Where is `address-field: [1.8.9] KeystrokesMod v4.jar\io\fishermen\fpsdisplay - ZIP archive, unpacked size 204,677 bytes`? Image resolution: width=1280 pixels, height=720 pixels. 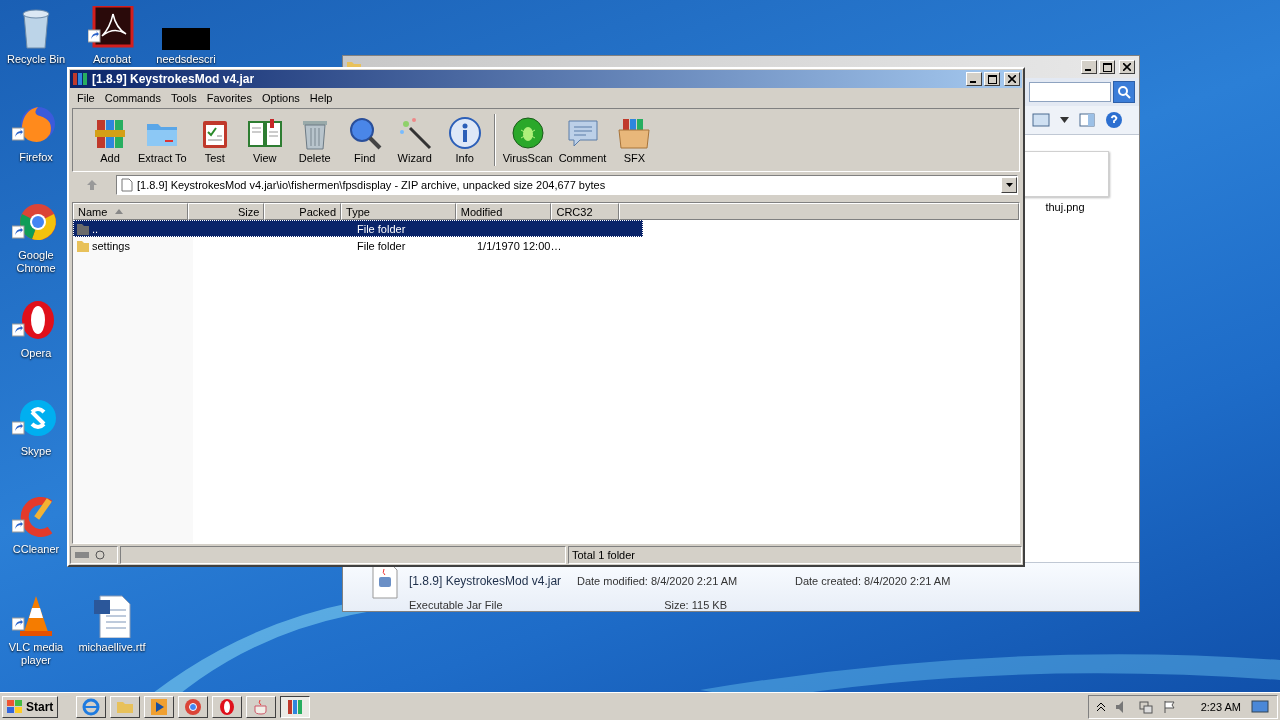 address-field: [1.8.9] KeystrokesMod v4.jar\io\fishermen\fpsdisplay - ZIP archive, unpacked size 204,677 bytes is located at coordinates (567, 185).